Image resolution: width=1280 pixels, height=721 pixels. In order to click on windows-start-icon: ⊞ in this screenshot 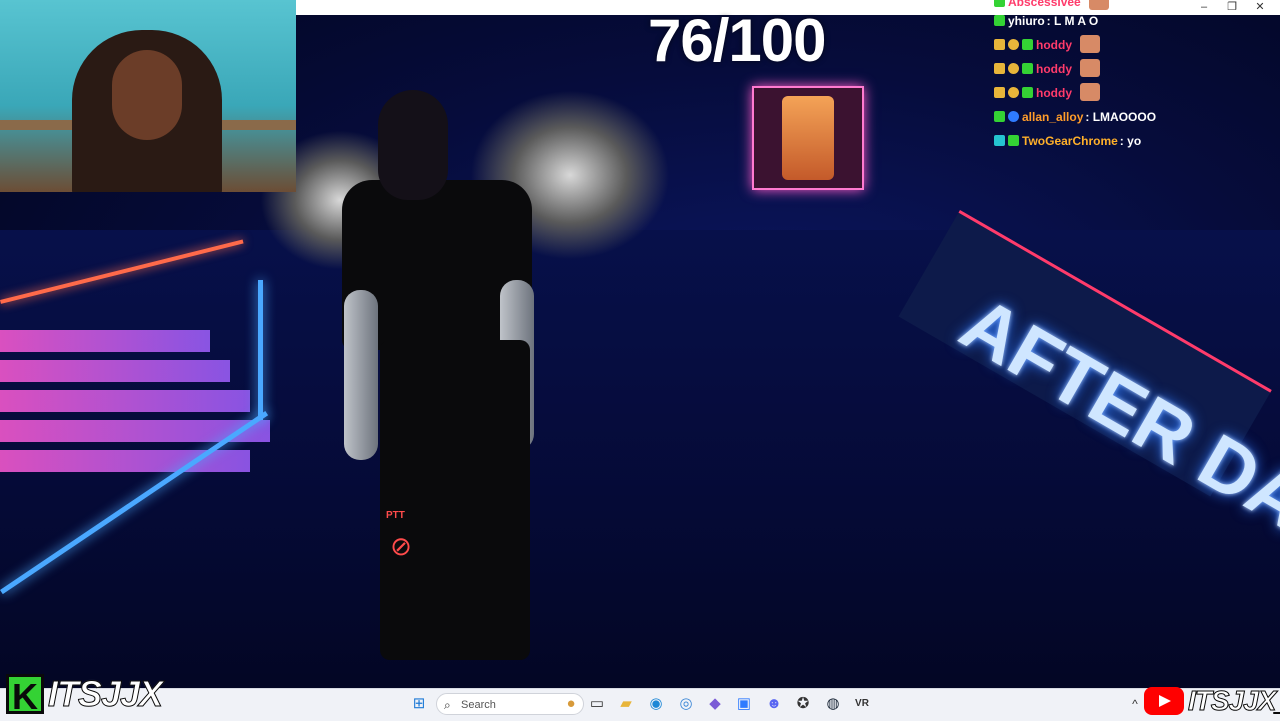, I will do `click(419, 704)`.